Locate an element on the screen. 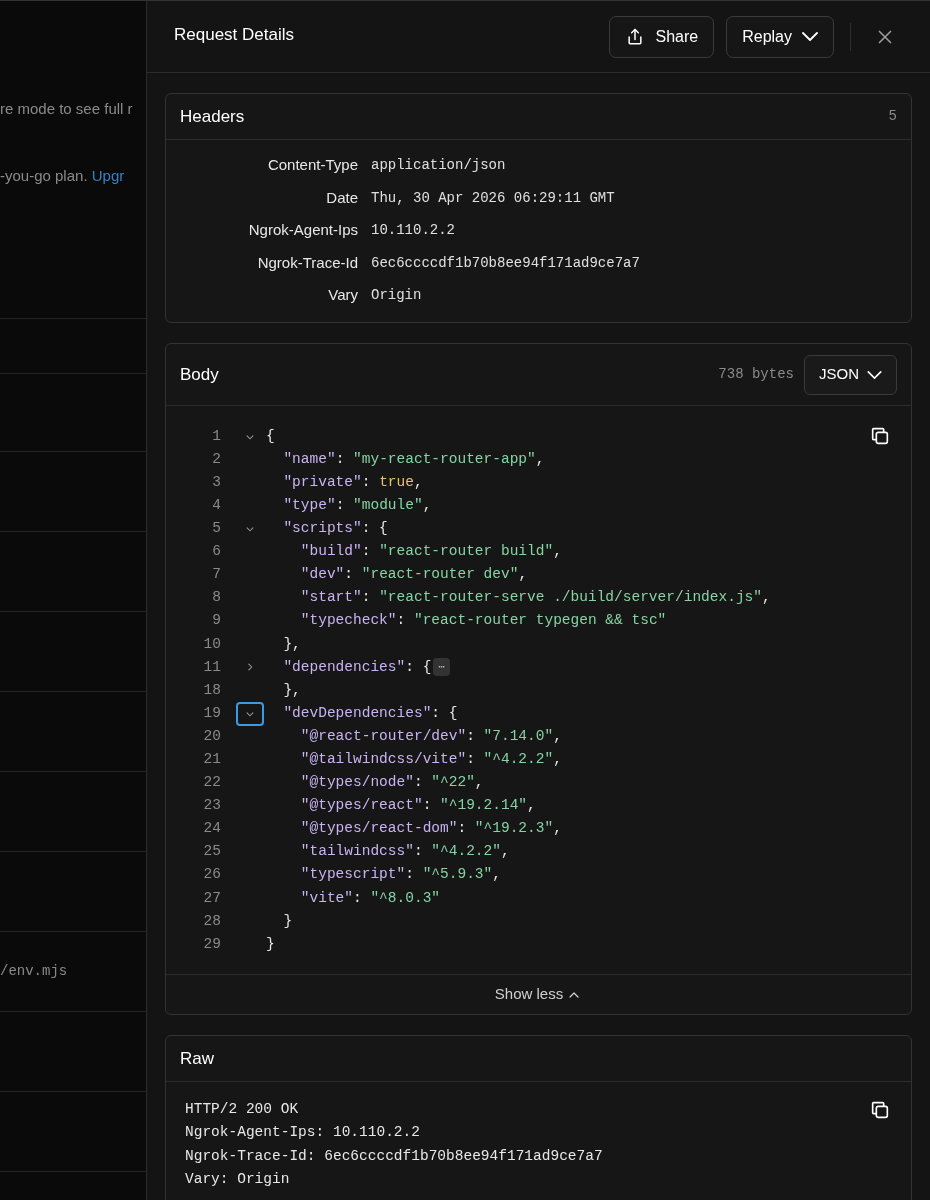  code-line: "@react-router/dev": "7.14.0", is located at coordinates (430, 736).